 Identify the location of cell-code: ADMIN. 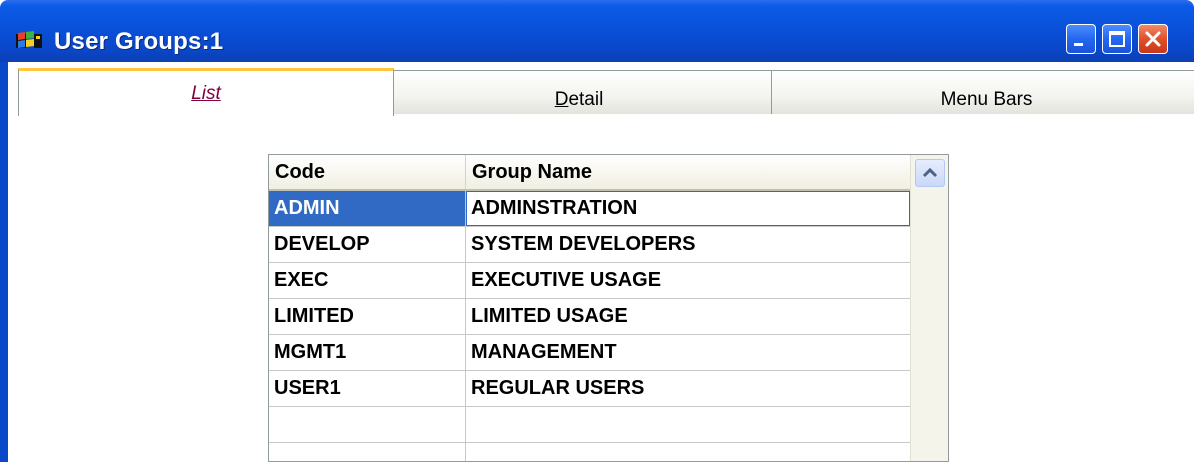
(367, 208).